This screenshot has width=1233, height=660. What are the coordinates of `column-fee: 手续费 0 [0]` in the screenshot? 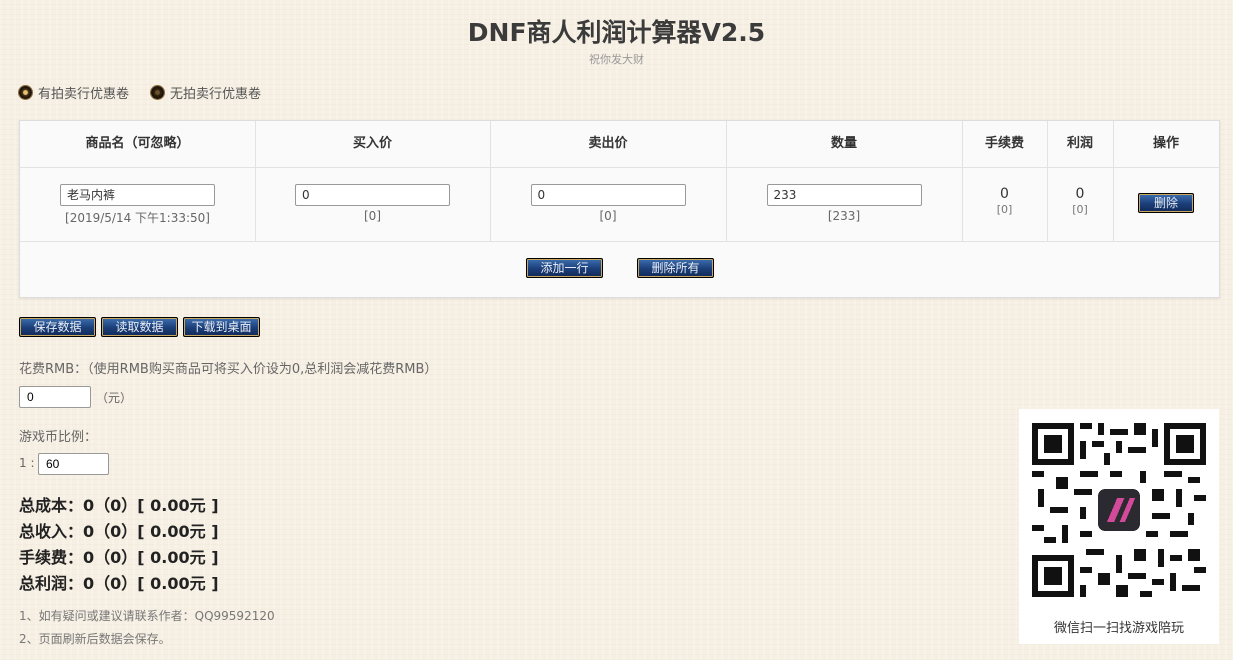 It's located at (1005, 181).